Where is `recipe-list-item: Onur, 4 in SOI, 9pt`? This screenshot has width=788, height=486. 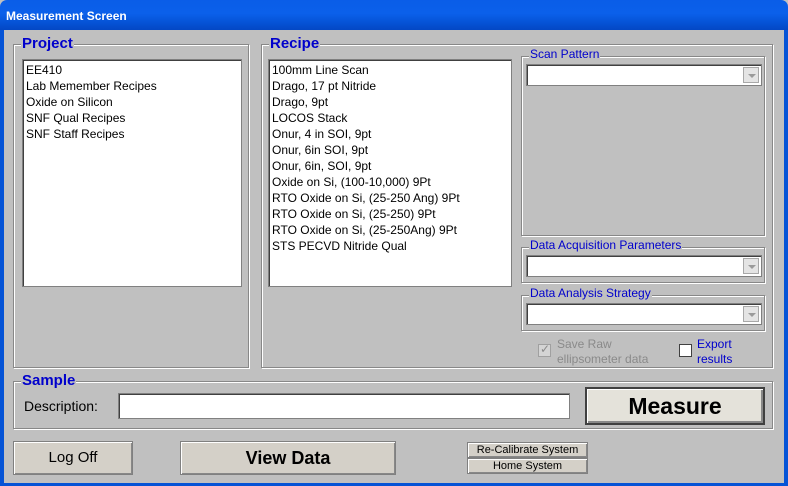
recipe-list-item: Onur, 4 in SOI, 9pt is located at coordinates (390, 134).